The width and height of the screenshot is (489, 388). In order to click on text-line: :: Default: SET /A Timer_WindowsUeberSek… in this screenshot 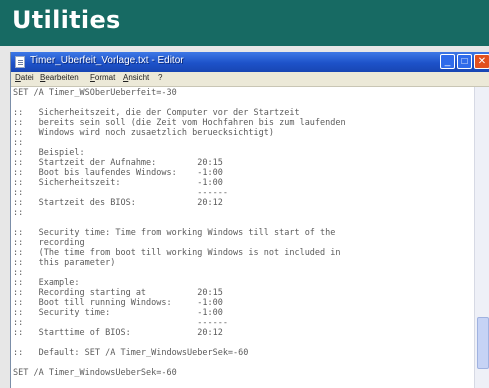, I will do `click(131, 353)`.